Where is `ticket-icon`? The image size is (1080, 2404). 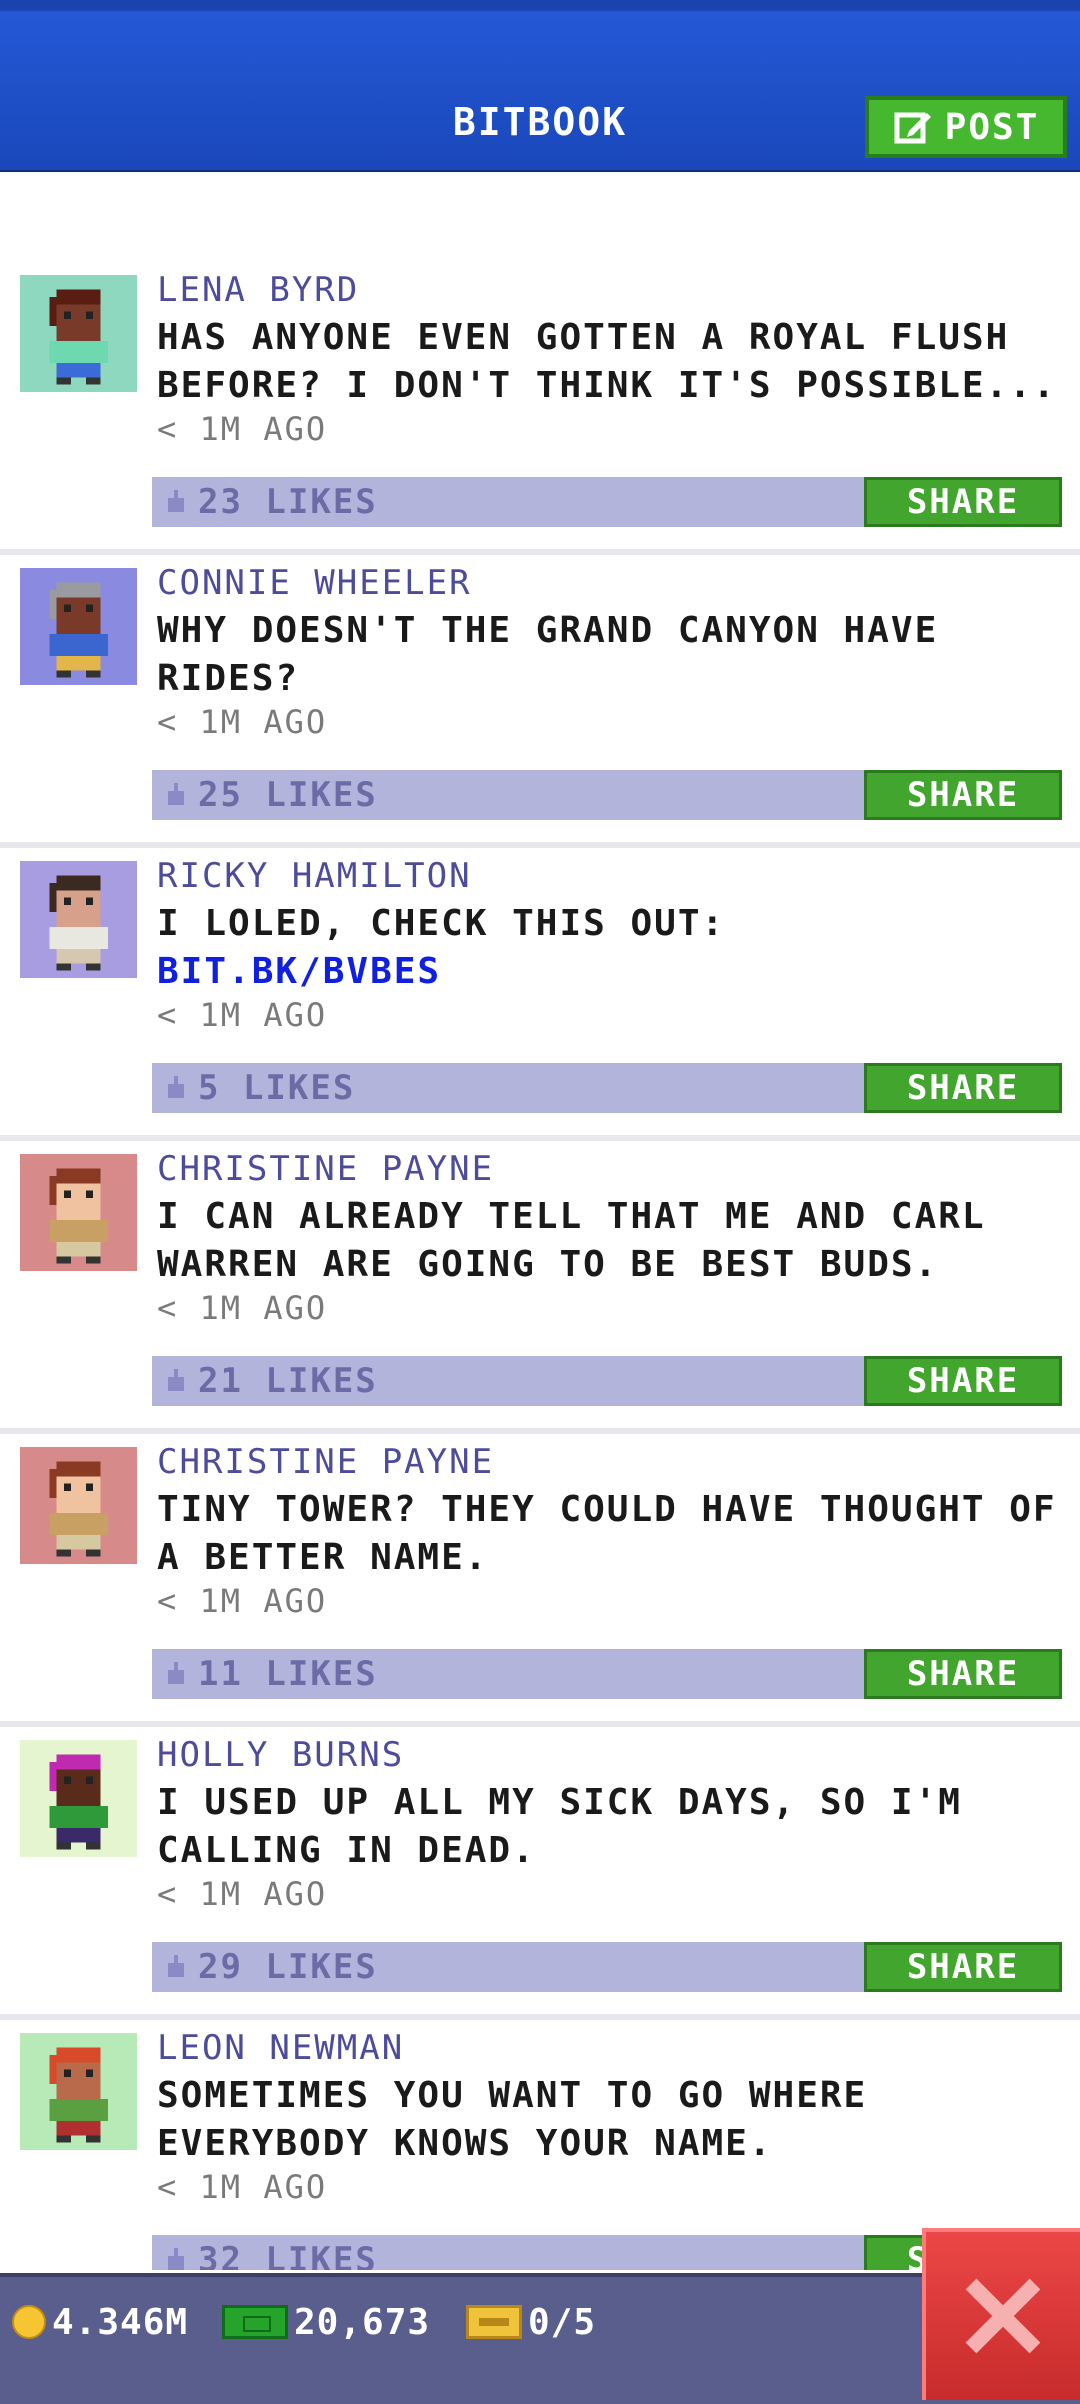 ticket-icon is located at coordinates (494, 2322).